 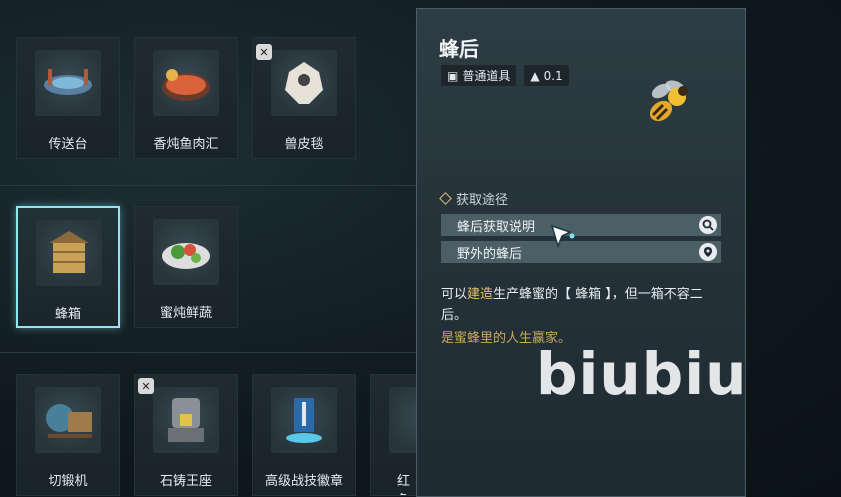 I want to click on source-row-wild: 野外的蜂后, so click(x=581, y=252).